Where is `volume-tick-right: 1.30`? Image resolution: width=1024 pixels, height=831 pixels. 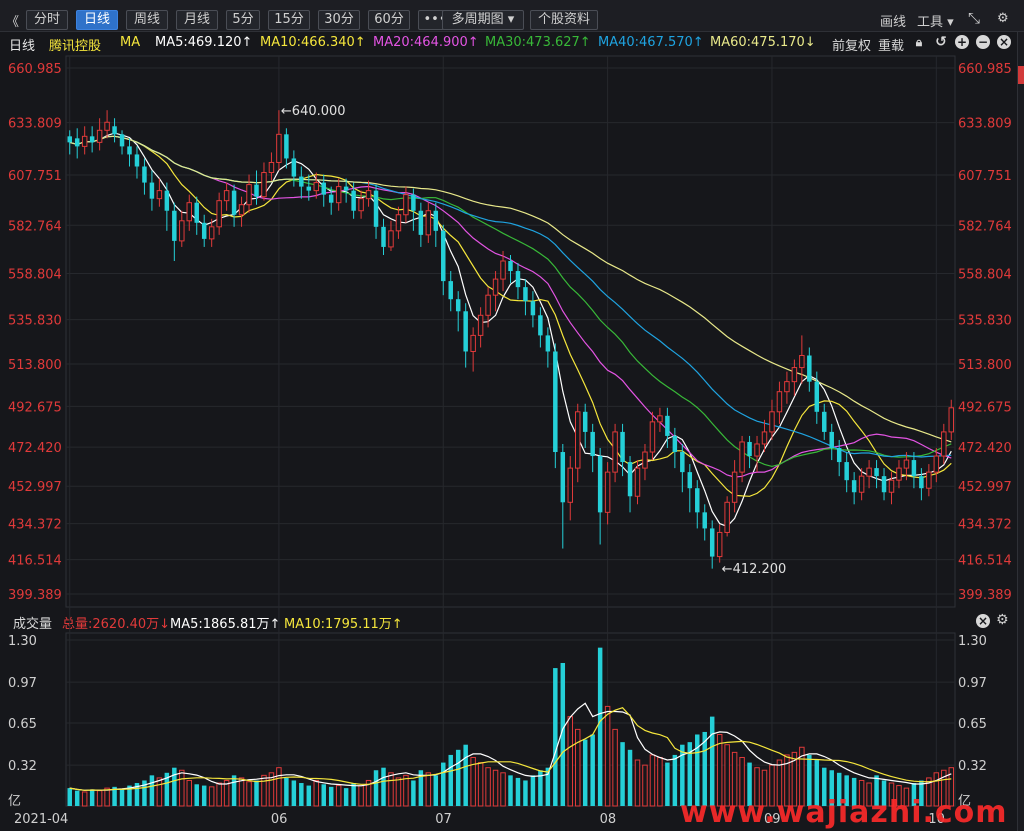 volume-tick-right: 1.30 is located at coordinates (972, 641).